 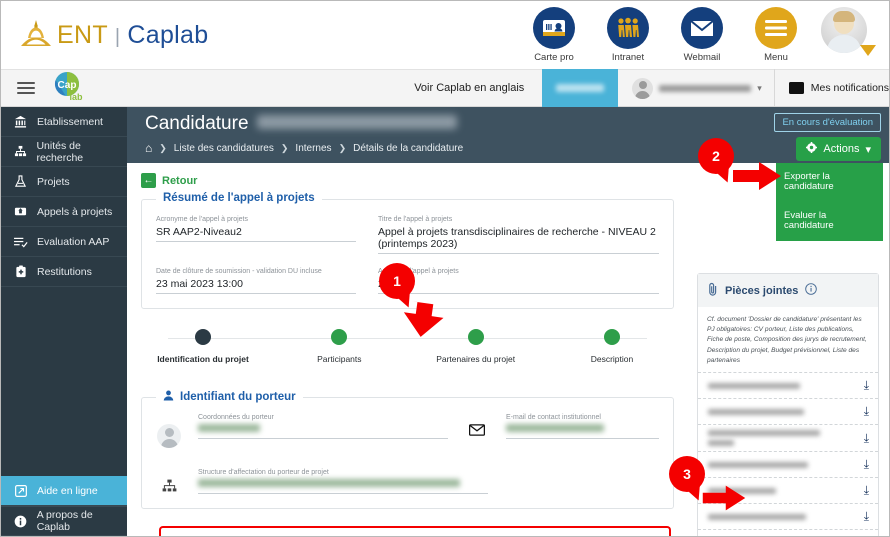 I want to click on role-tab-label, so click(x=580, y=88).